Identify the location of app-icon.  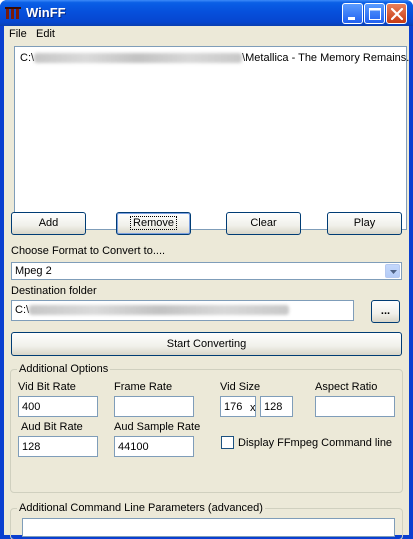
(13, 13).